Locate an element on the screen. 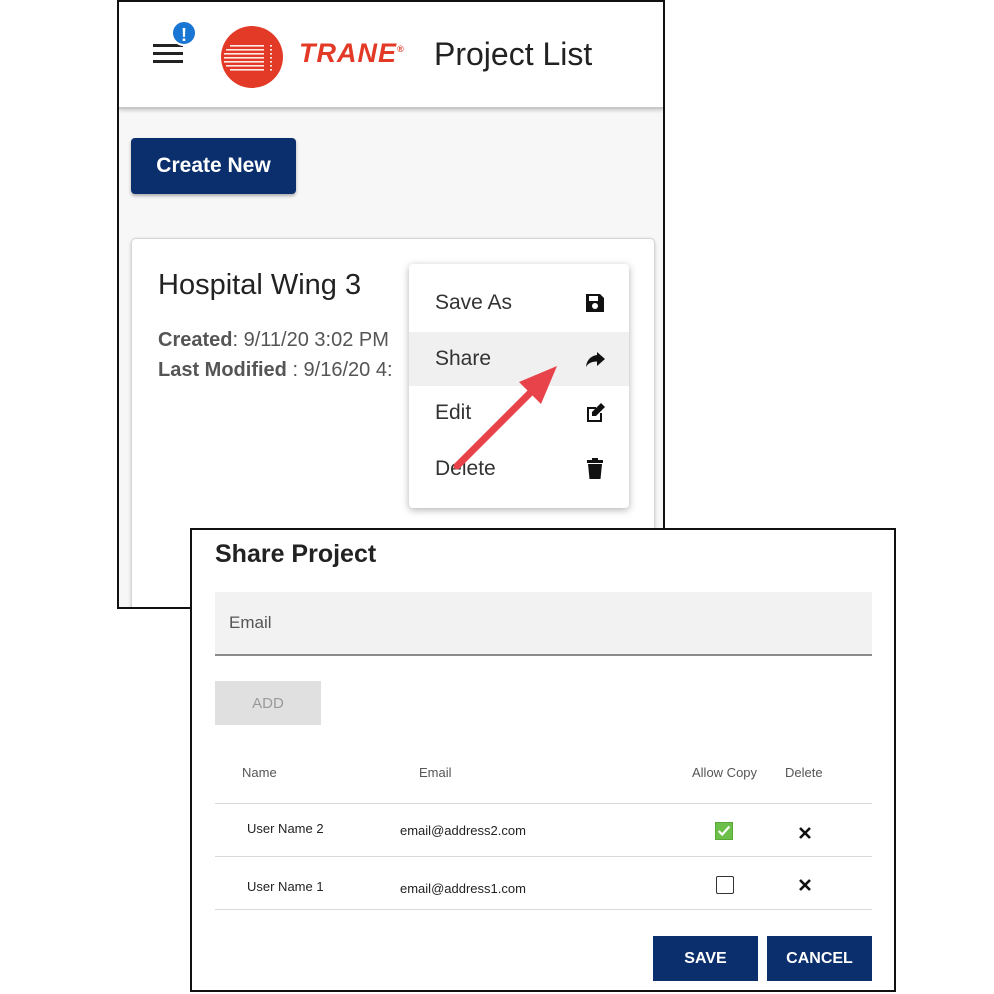 This screenshot has width=994, height=994. column-header-delete: Delete is located at coordinates (804, 772).